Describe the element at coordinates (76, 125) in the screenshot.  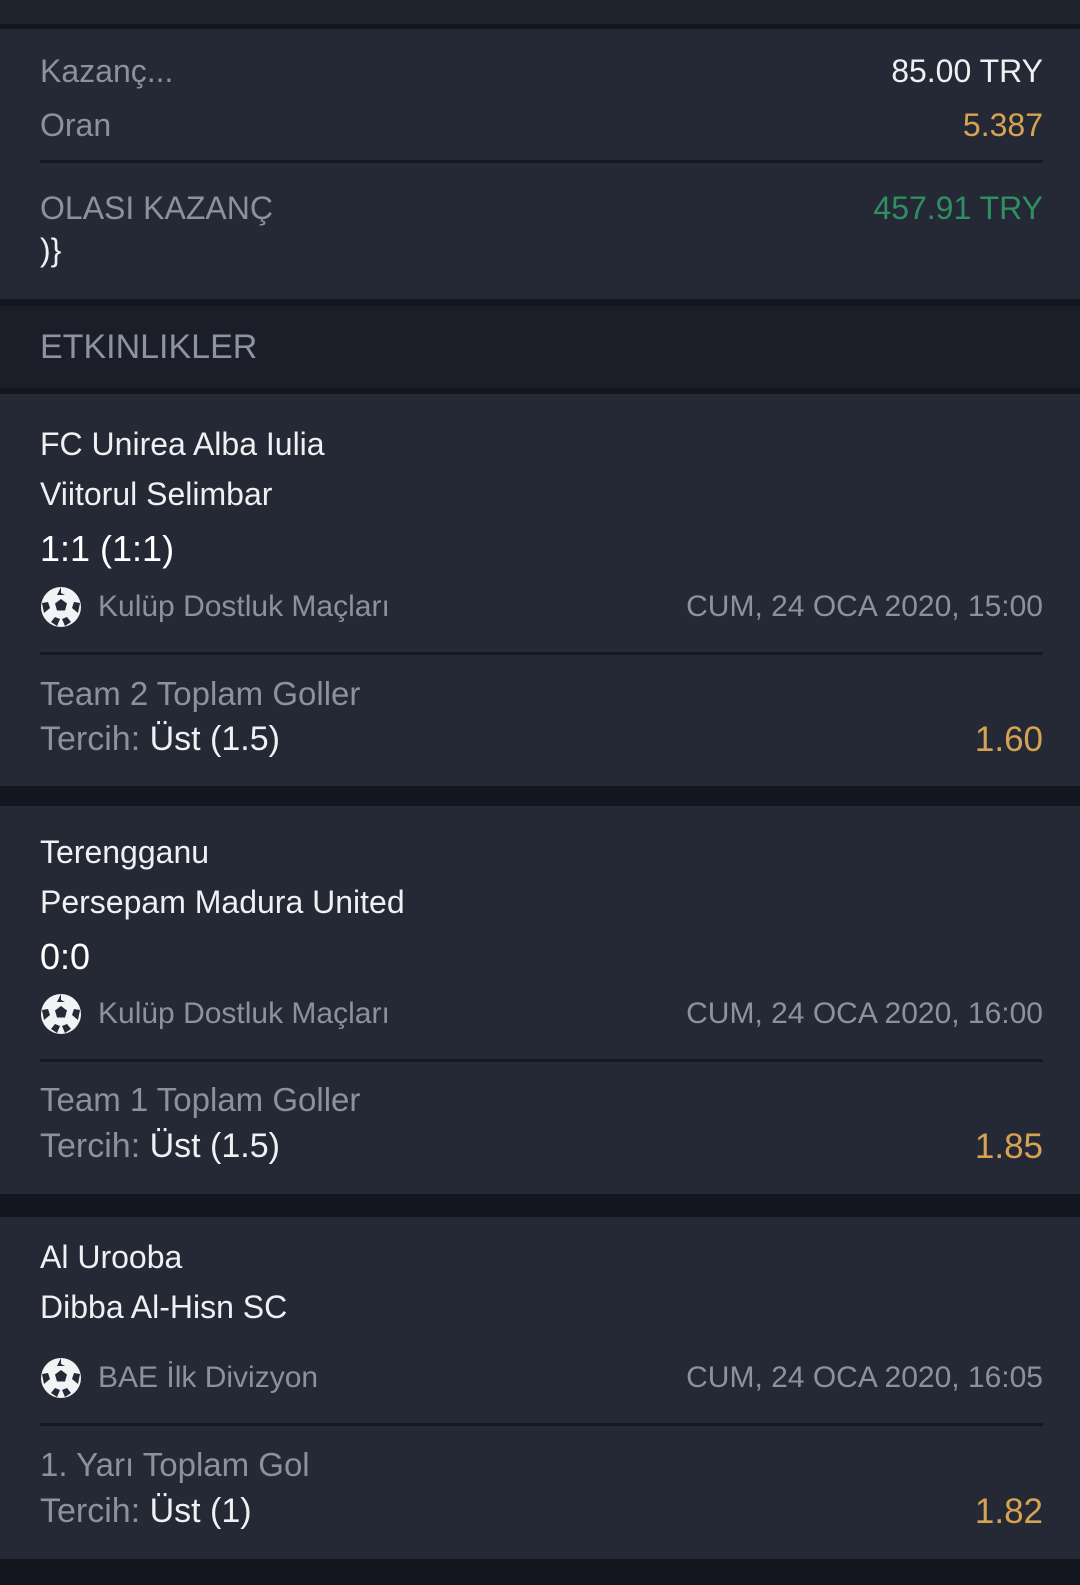
I see `odds-label: Oran` at that location.